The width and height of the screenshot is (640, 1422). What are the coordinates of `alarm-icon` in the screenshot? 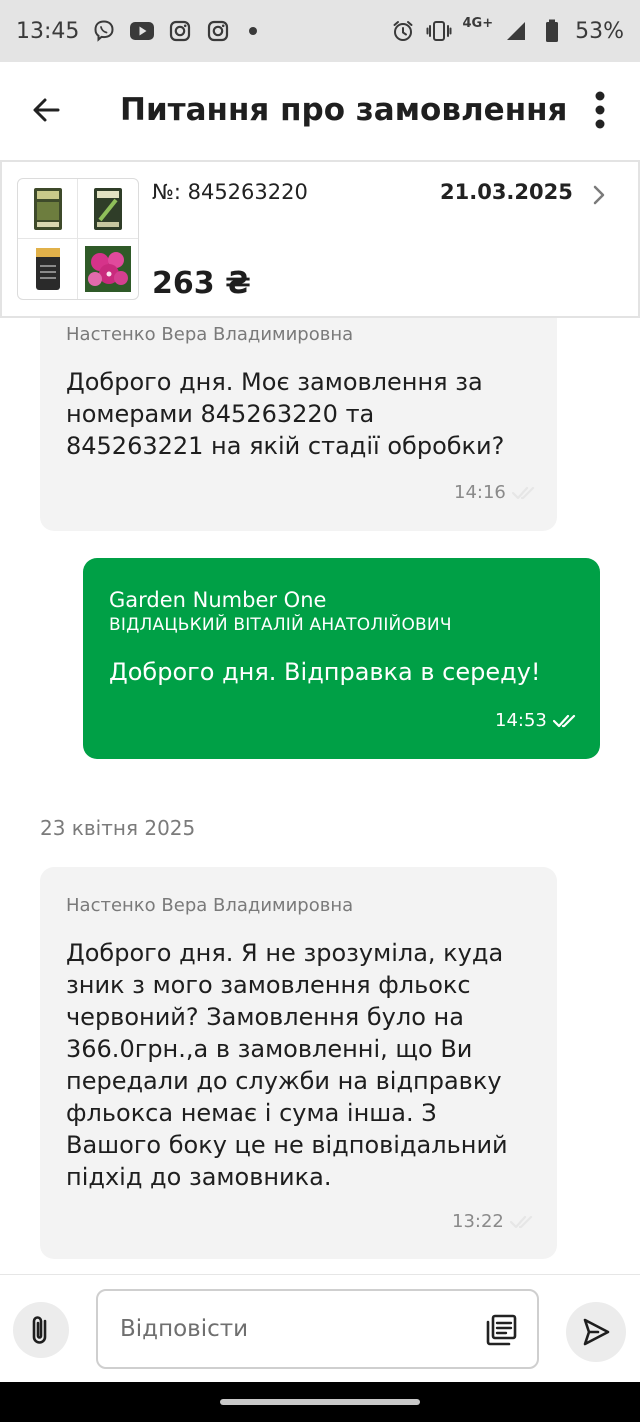 It's located at (403, 31).